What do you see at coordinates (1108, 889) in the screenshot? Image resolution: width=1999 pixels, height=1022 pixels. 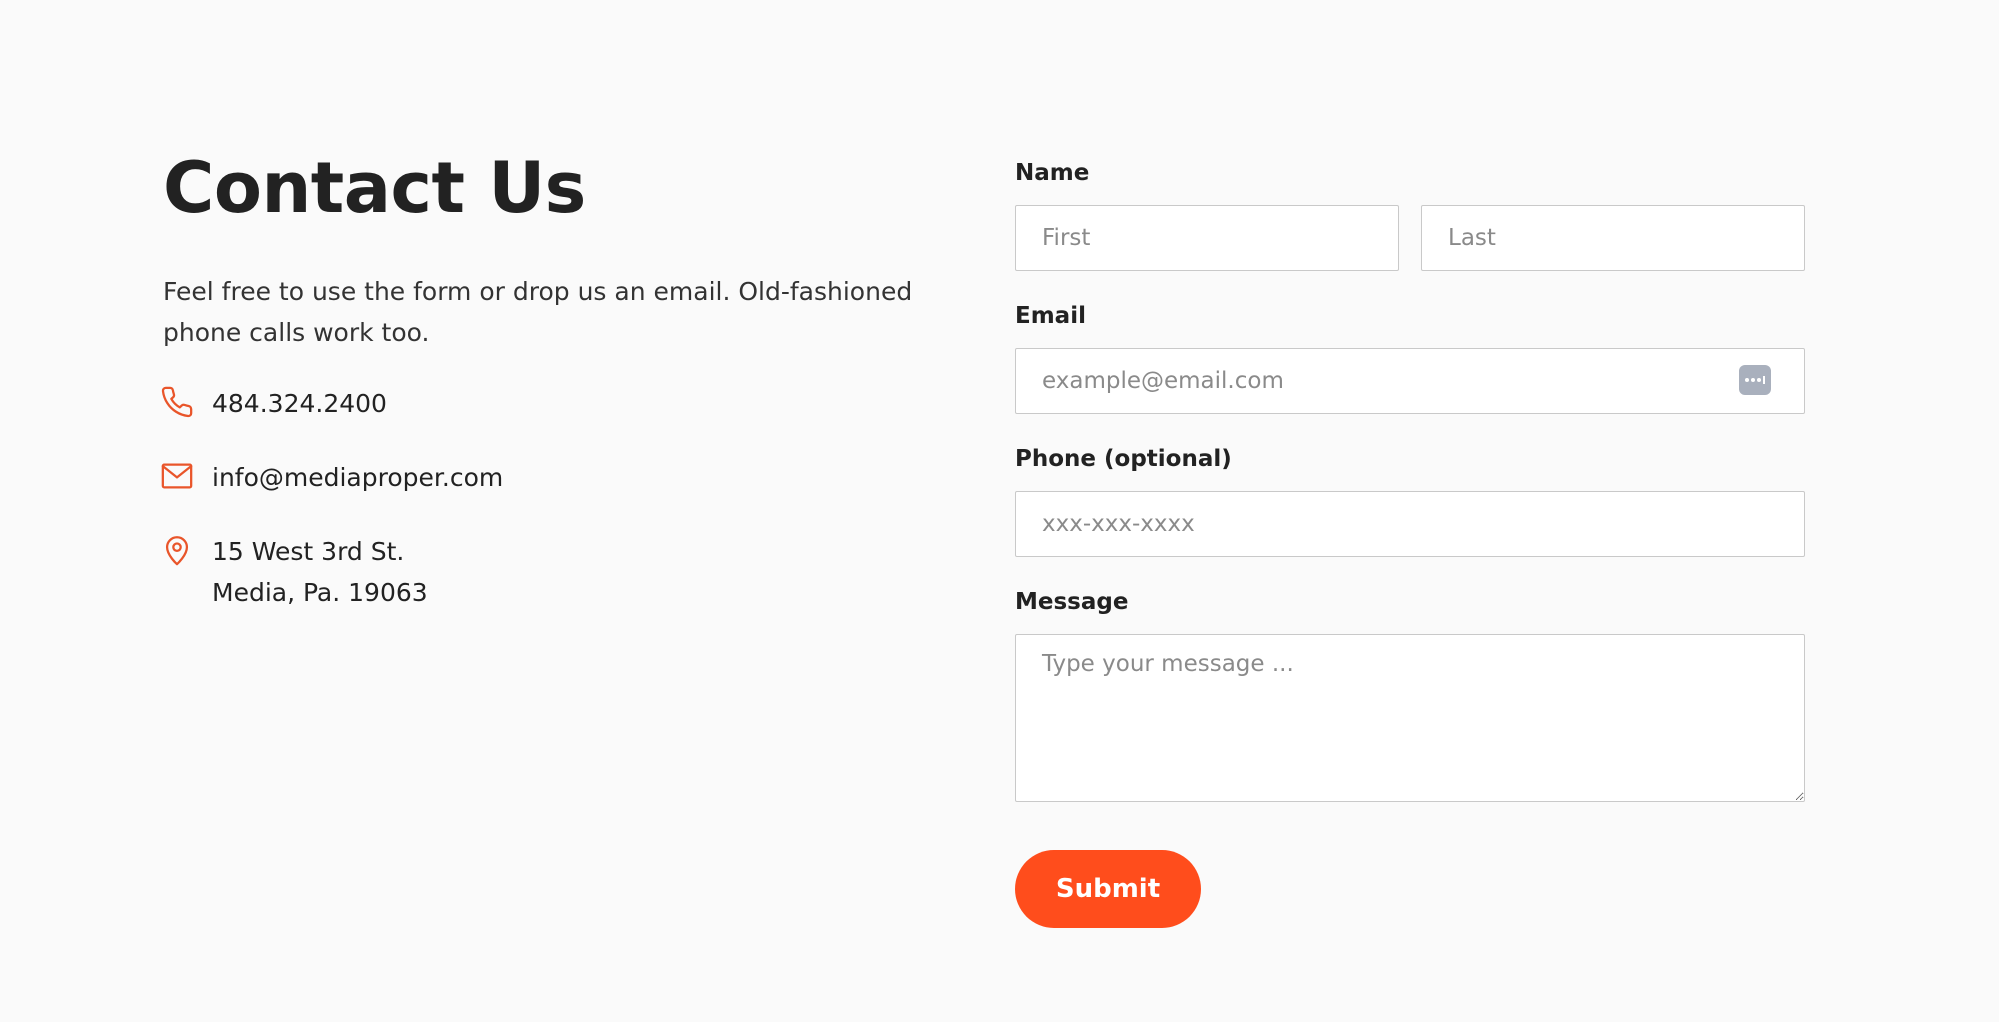 I see `submit-button: Submit` at bounding box center [1108, 889].